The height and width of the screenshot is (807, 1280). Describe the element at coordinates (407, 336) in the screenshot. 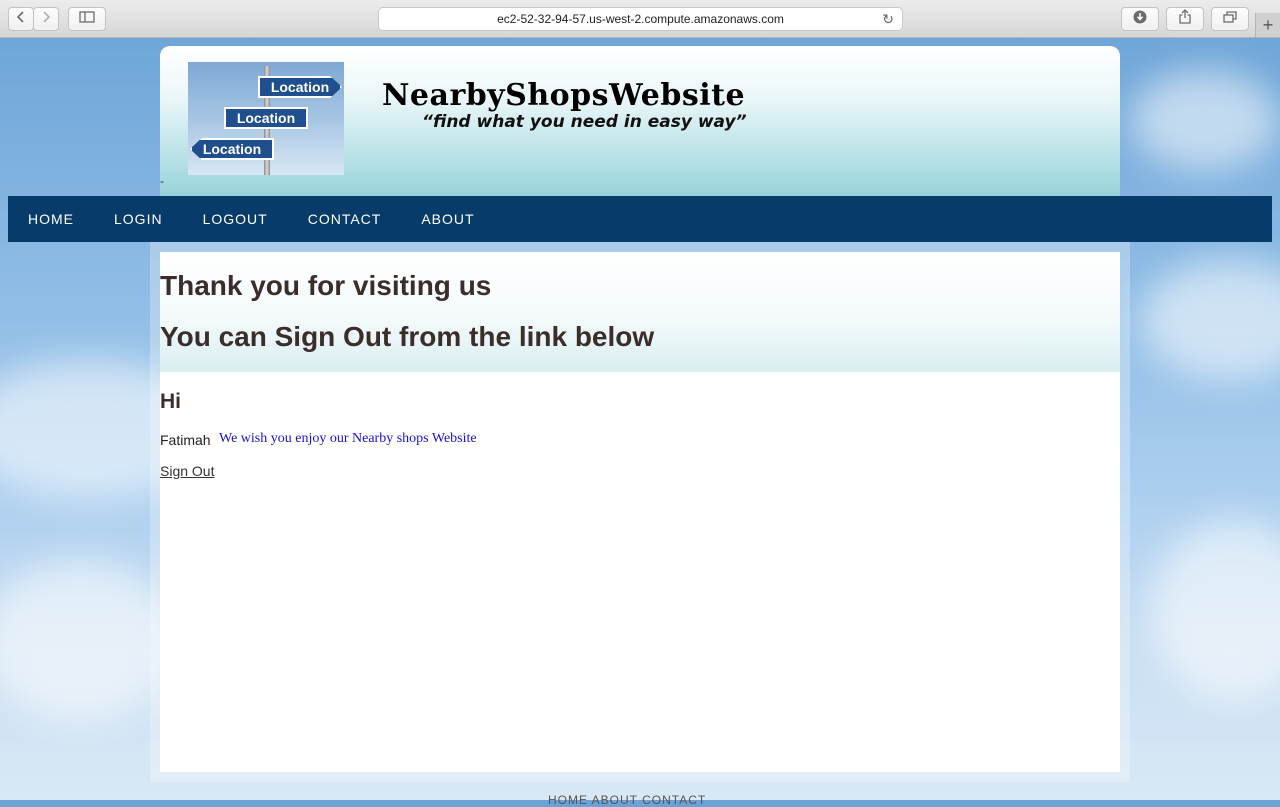

I see `signout-instruction-heading: You can Sign Out from the link below` at that location.